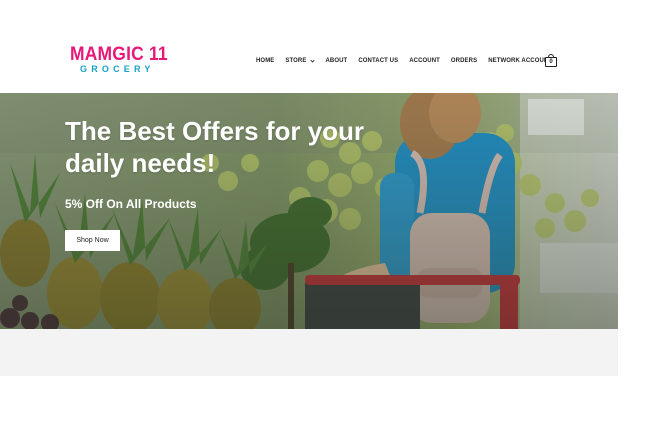 The image size is (661, 429). I want to click on nav-label: Orders, so click(464, 61).